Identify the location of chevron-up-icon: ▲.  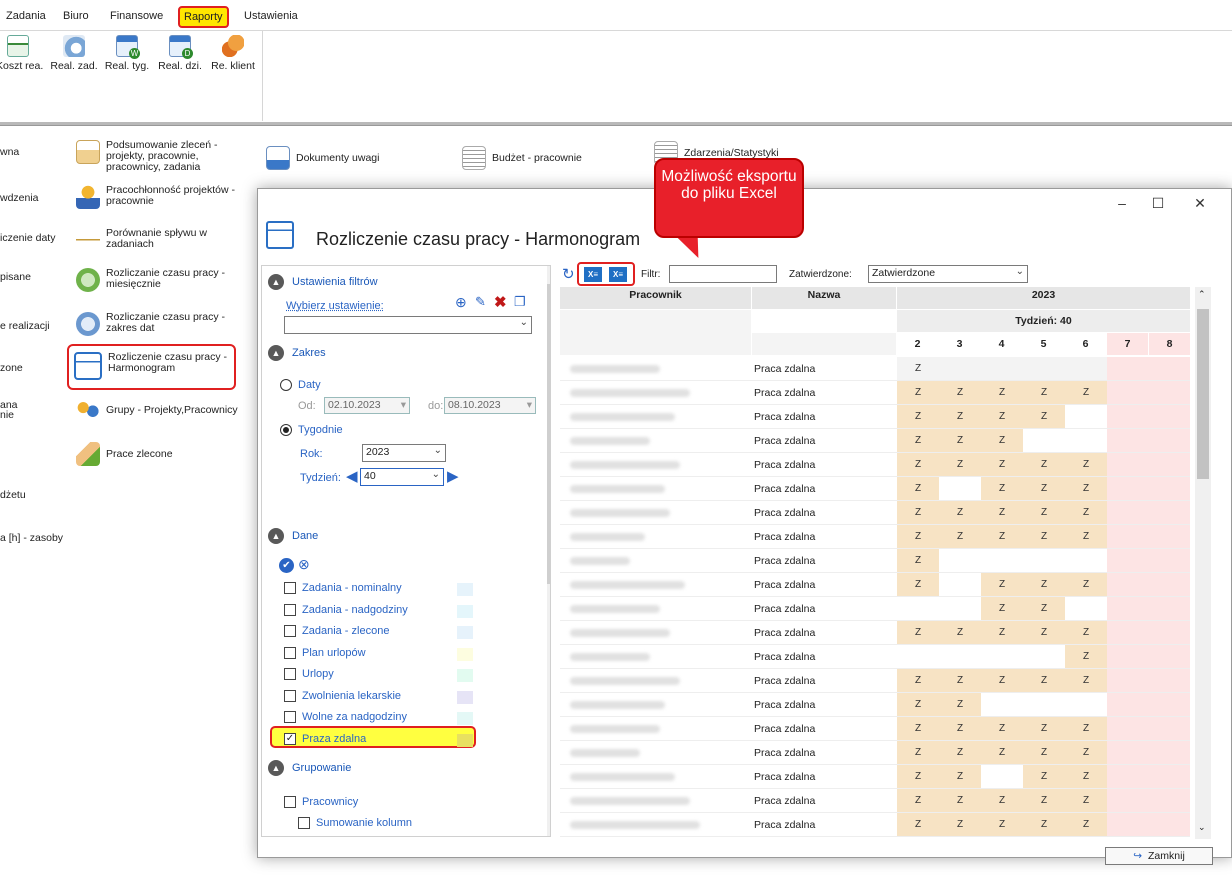
(276, 353).